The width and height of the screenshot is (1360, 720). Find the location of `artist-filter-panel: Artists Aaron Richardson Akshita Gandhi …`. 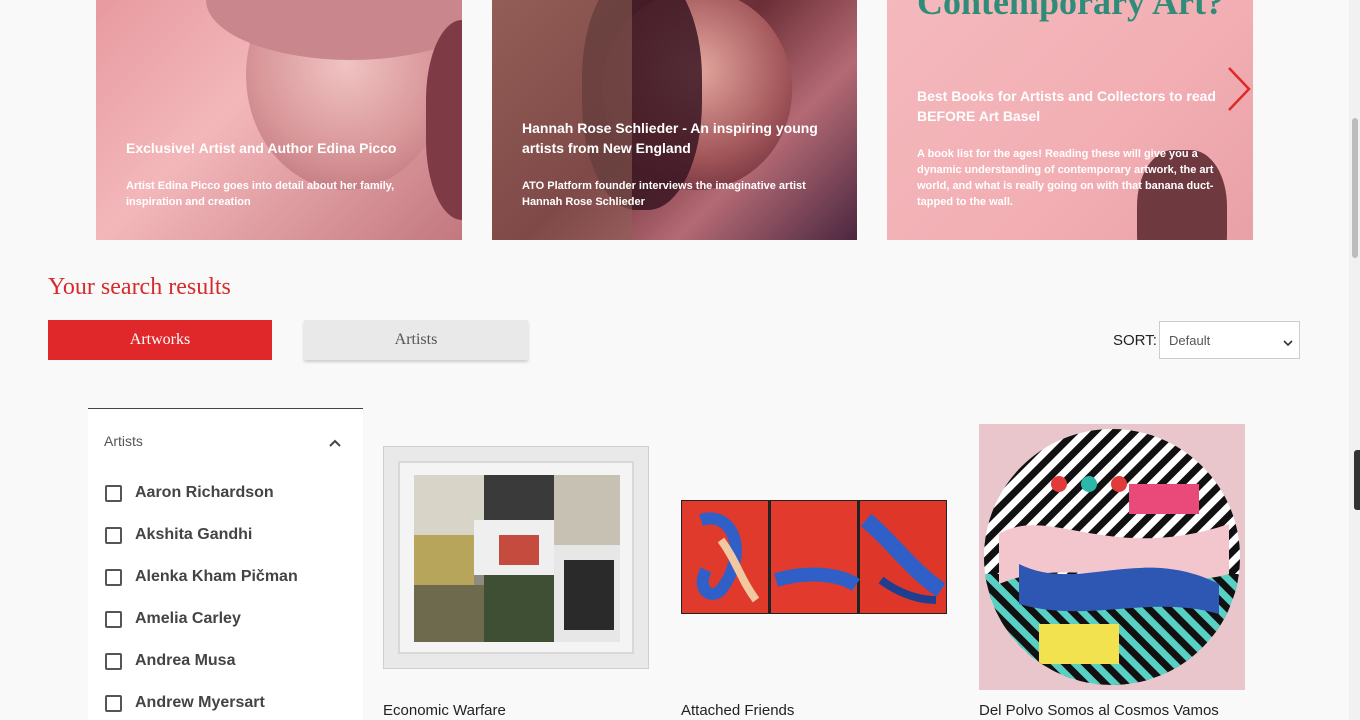

artist-filter-panel: Artists Aaron Richardson Akshita Gandhi … is located at coordinates (225, 564).